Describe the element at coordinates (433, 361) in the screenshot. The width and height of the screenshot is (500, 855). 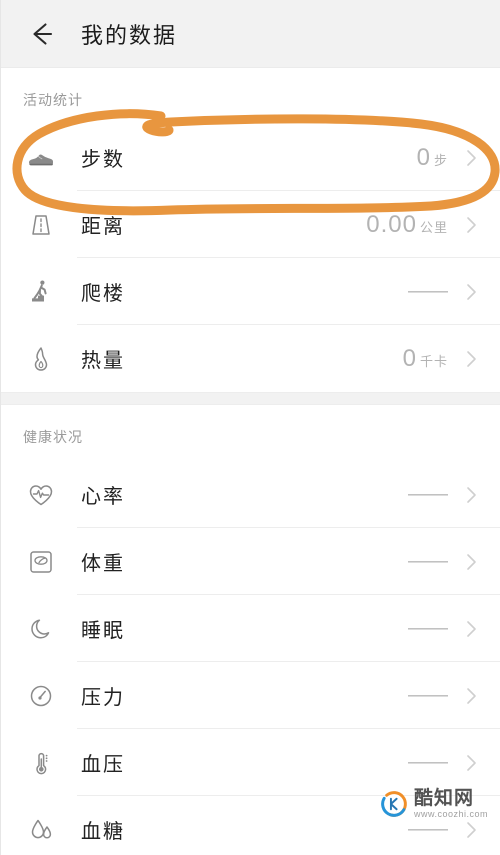
I see `value-unit: 千卡` at that location.